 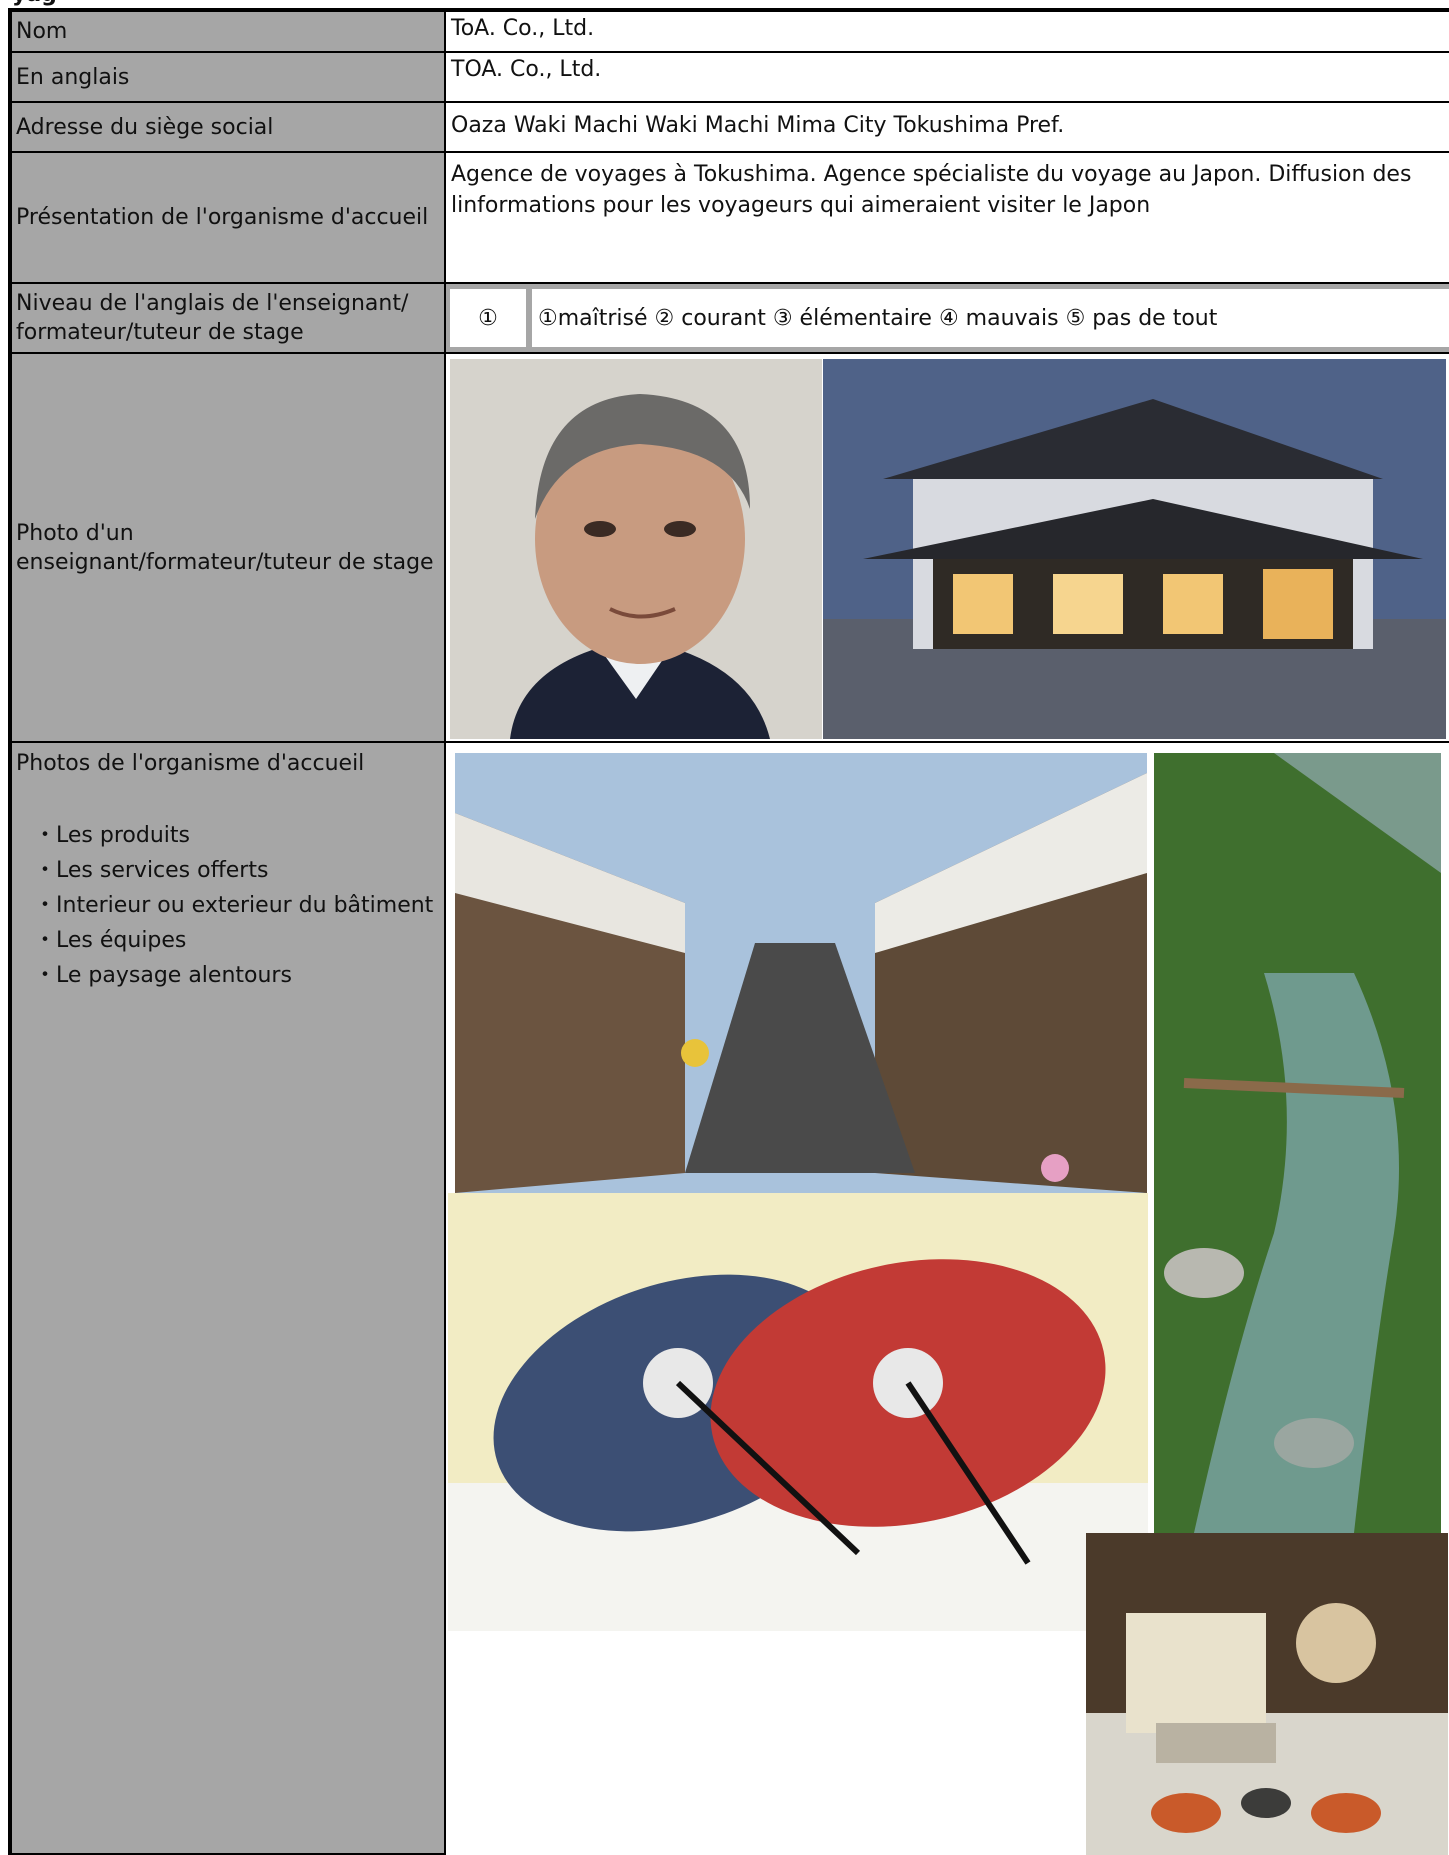 What do you see at coordinates (233, 870) in the screenshot?
I see `list-item: Les services offerts` at bounding box center [233, 870].